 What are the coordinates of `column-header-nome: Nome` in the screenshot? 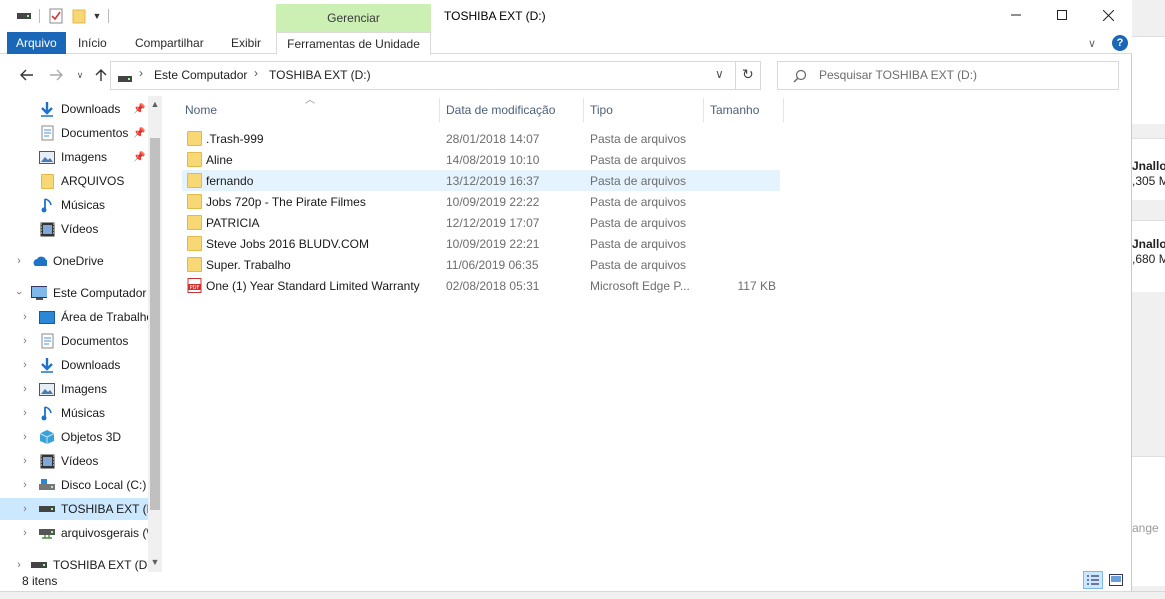 It's located at (201, 110).